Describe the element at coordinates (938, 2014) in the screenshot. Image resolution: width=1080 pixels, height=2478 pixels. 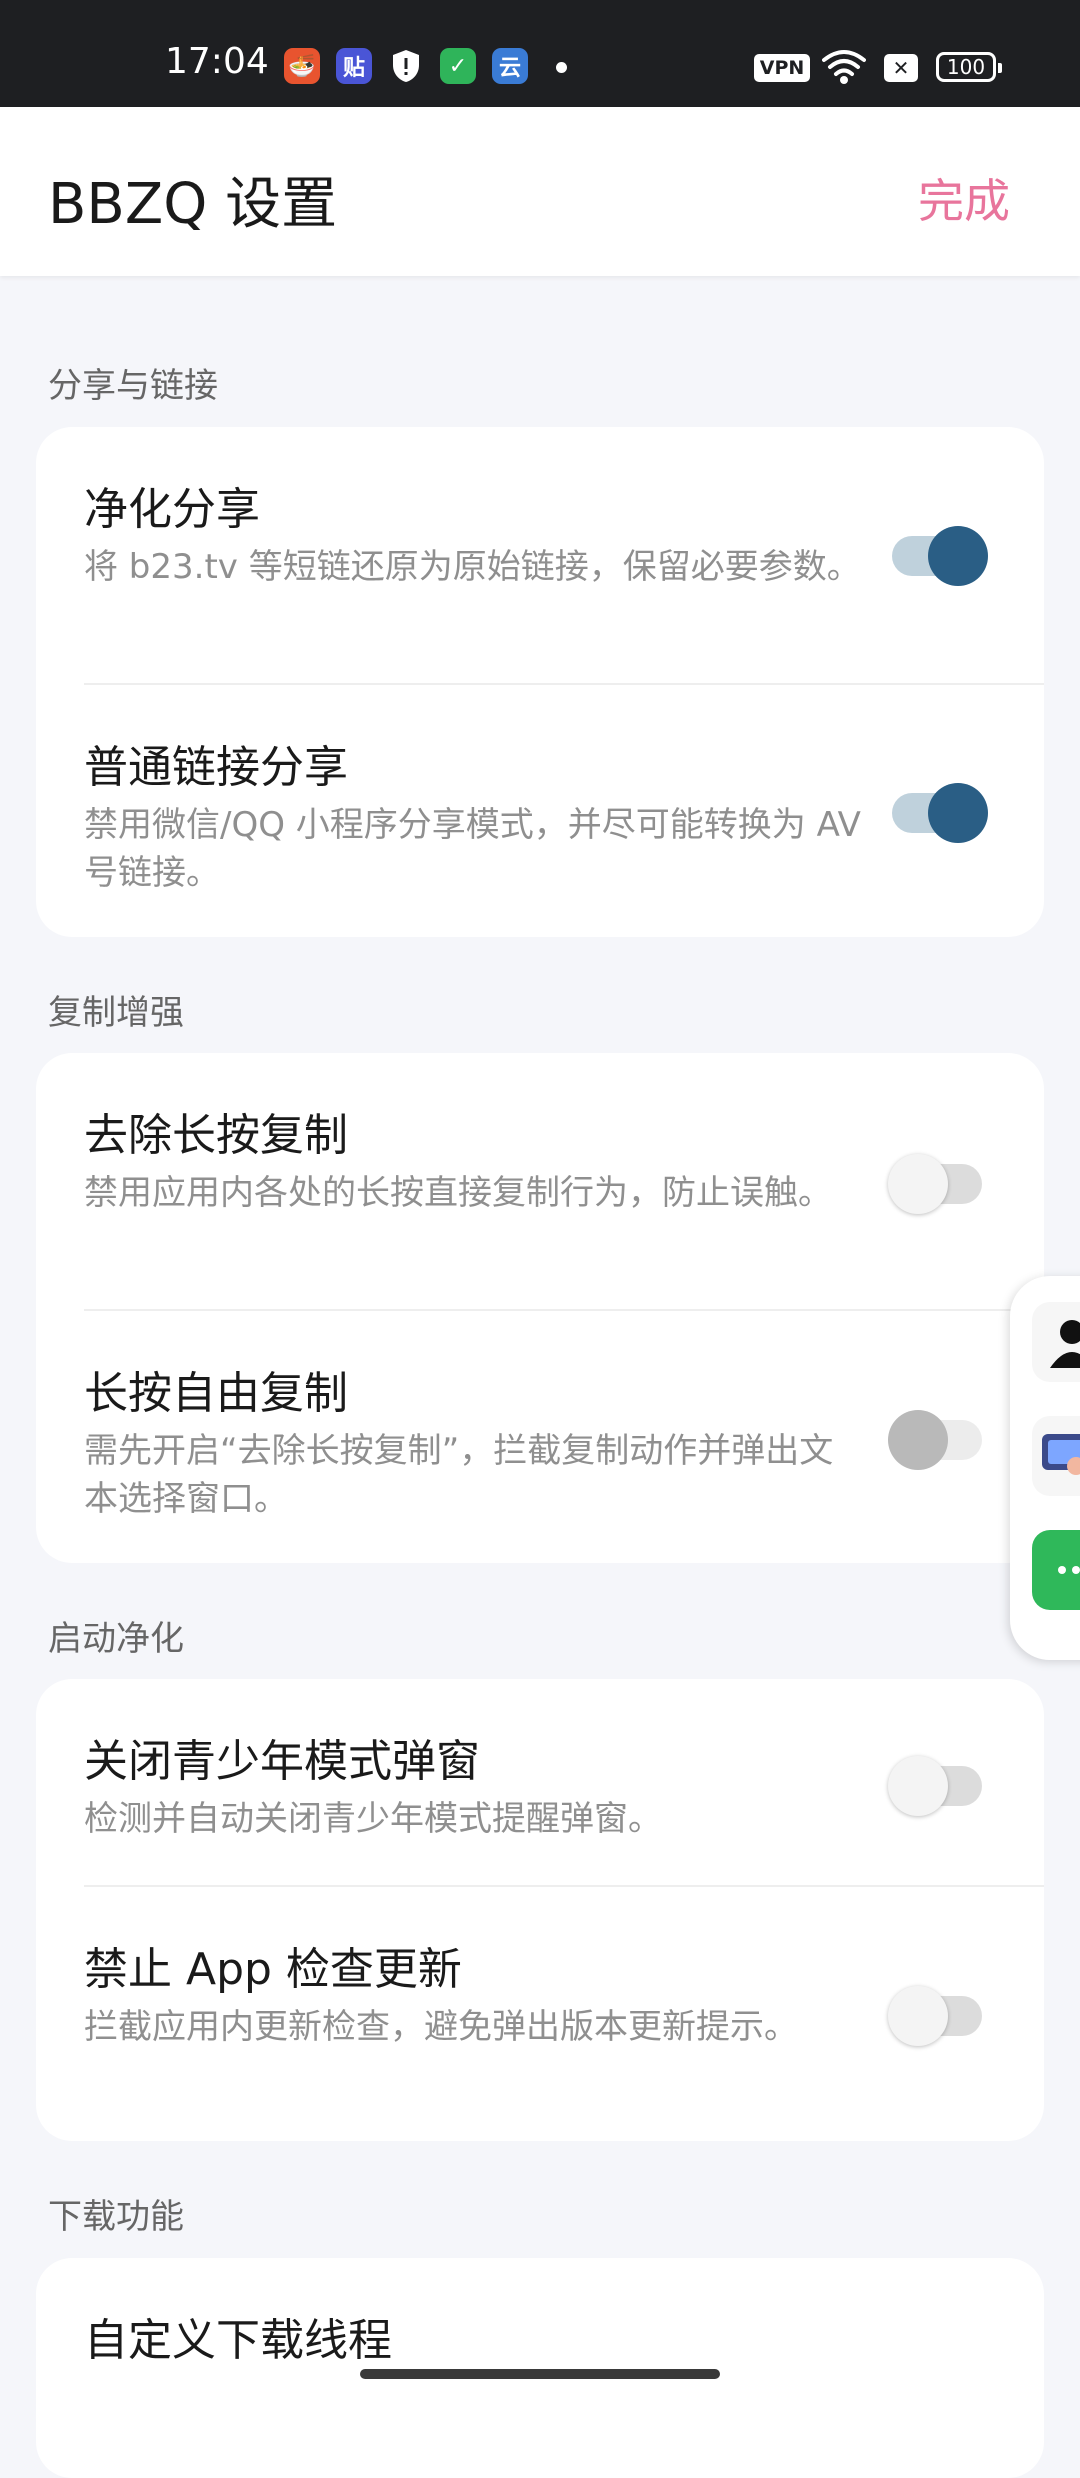
I see `block-update-check-toggle` at that location.